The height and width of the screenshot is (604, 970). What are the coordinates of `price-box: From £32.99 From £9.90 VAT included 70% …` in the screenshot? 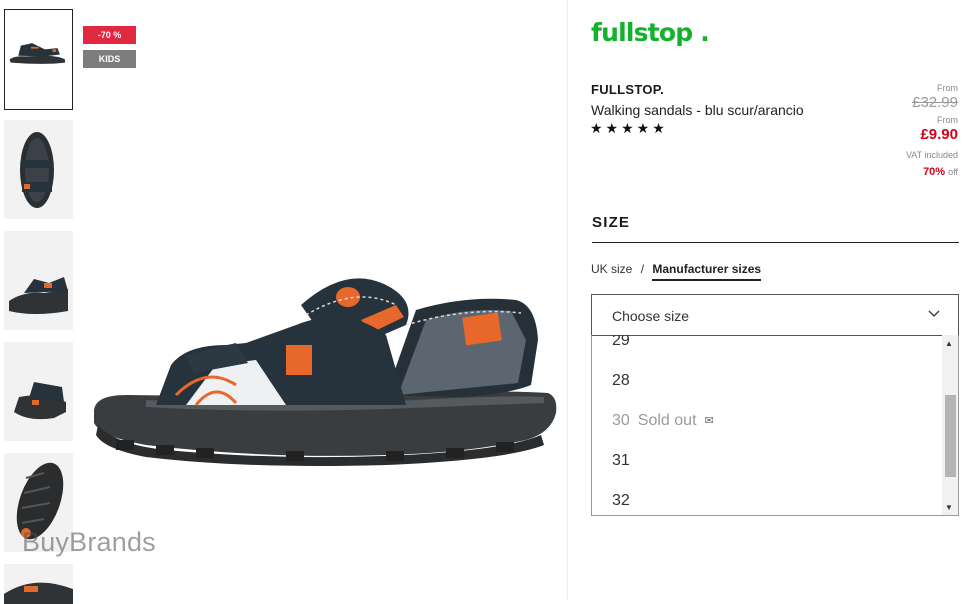 It's located at (932, 130).